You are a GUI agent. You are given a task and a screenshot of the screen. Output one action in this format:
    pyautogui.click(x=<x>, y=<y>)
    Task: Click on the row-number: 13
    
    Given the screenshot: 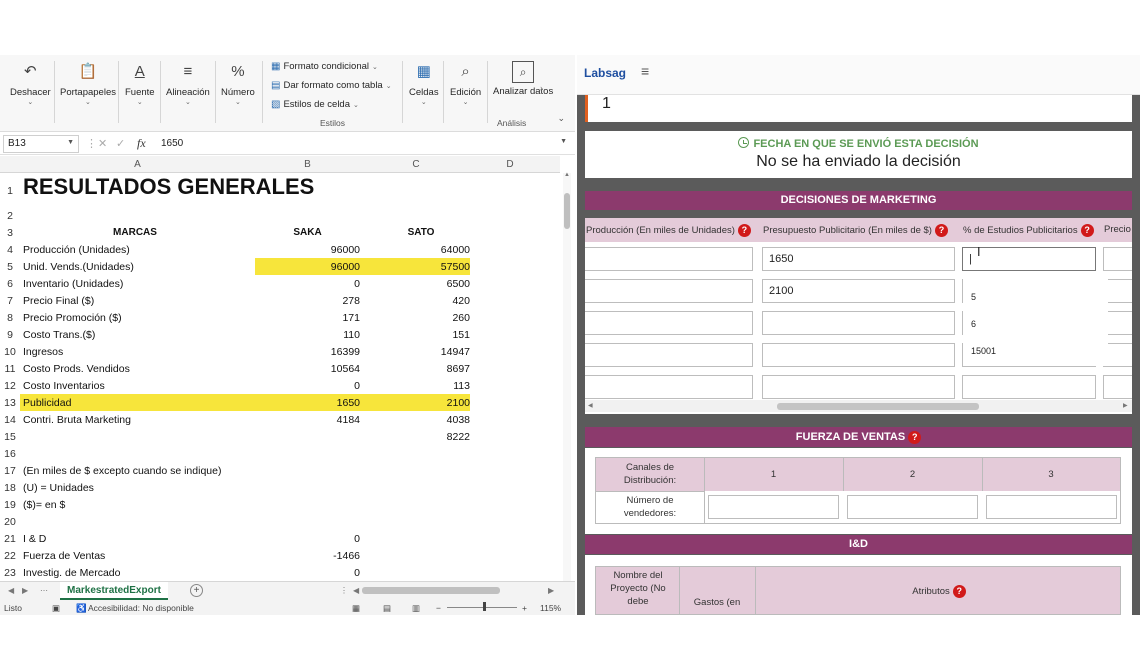 What is the action you would take?
    pyautogui.click(x=10, y=403)
    